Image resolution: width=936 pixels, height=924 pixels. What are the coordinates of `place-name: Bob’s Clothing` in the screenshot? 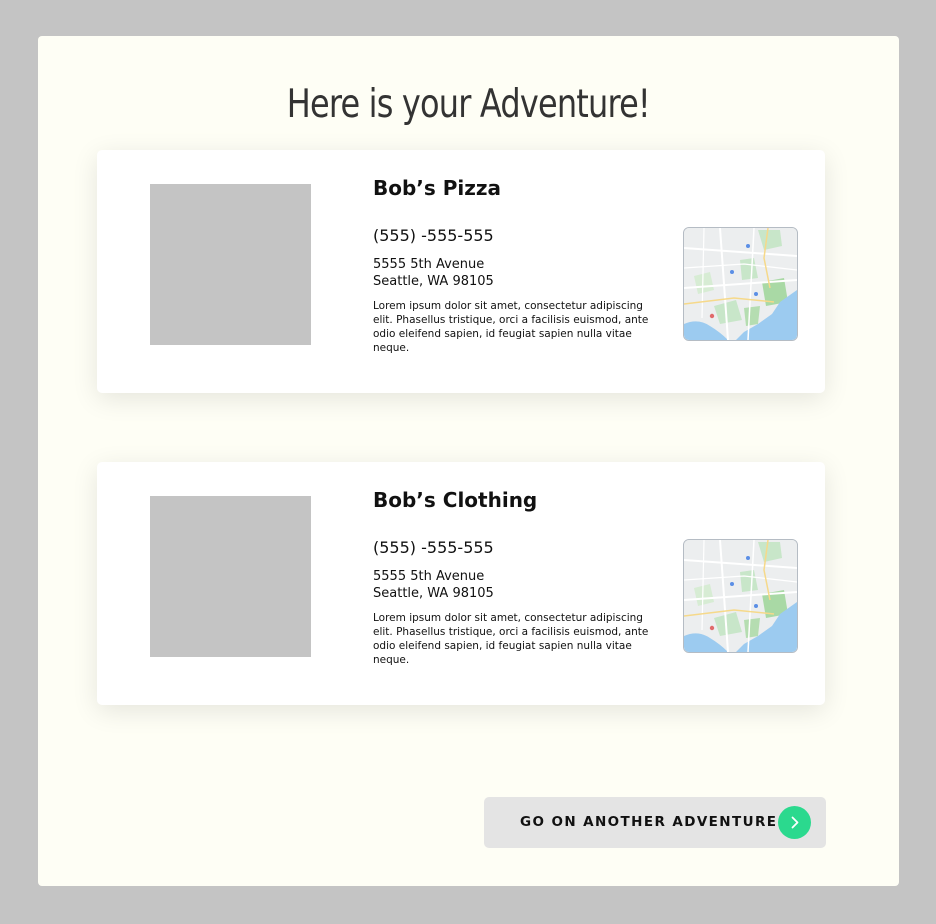 It's located at (455, 500).